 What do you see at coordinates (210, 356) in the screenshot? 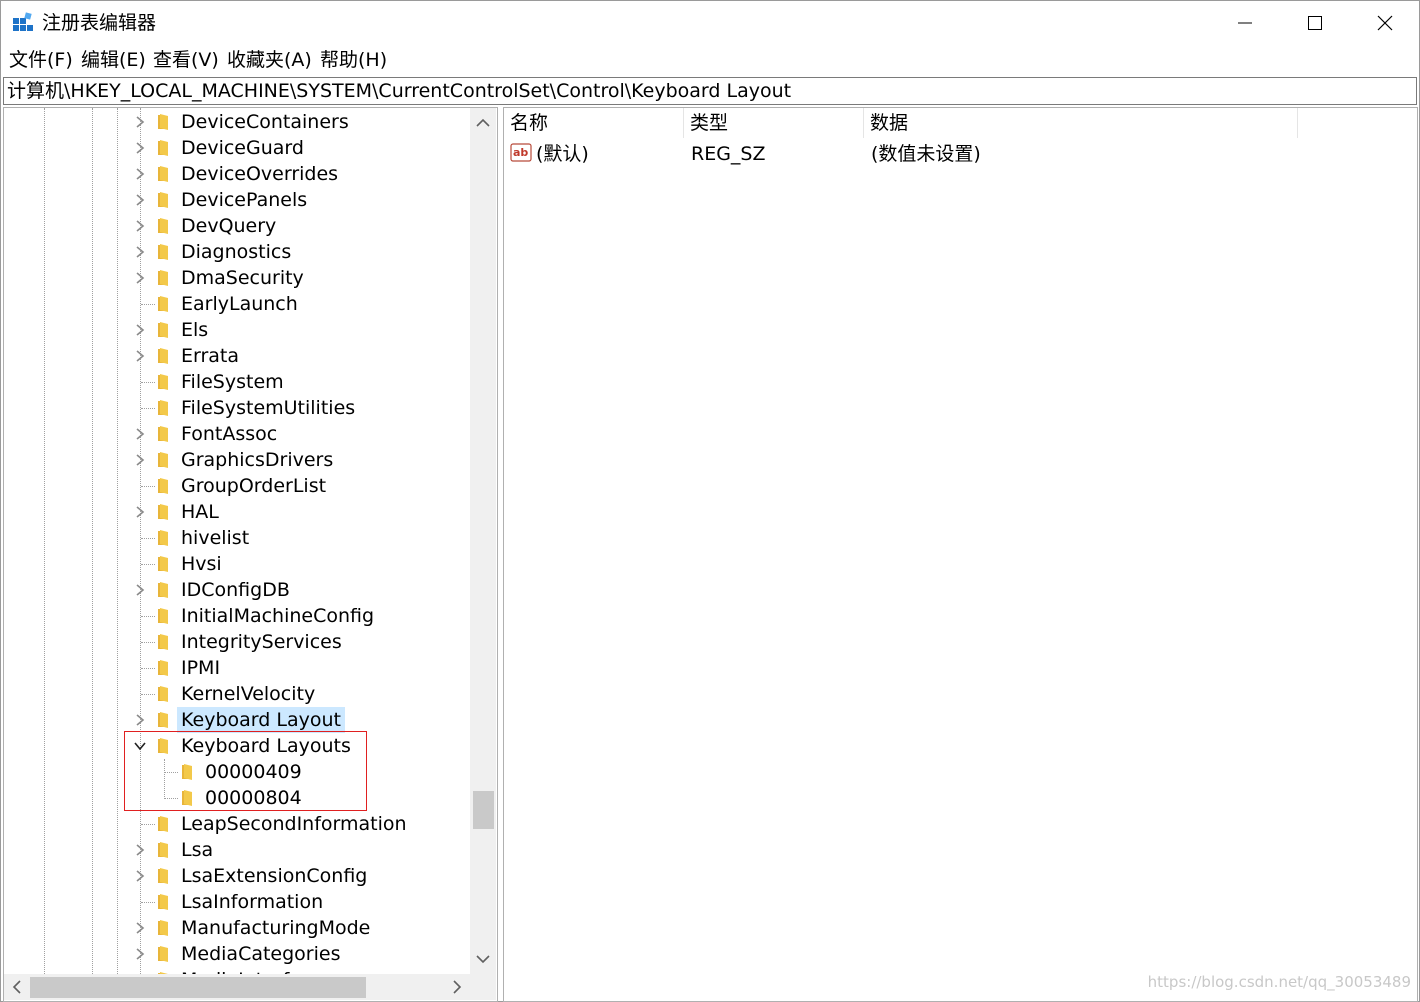
I see `tree-item-label: Errata` at bounding box center [210, 356].